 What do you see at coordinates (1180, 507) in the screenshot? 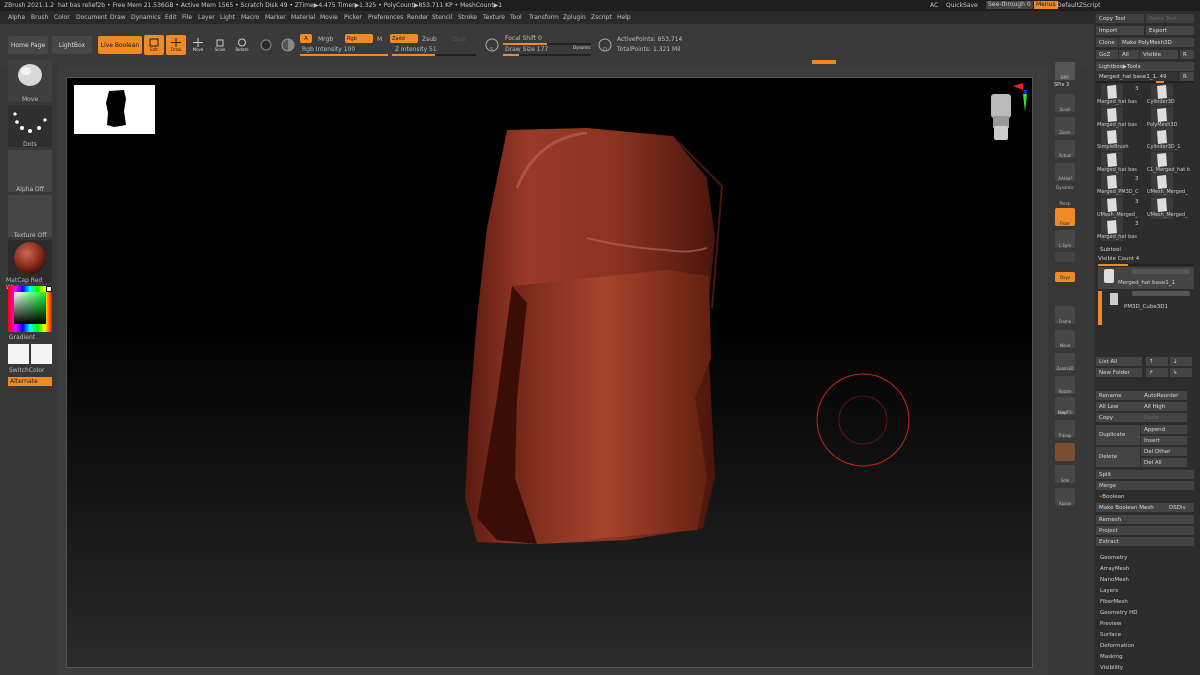
I see `dsdiv-button: DSDiv` at bounding box center [1180, 507].